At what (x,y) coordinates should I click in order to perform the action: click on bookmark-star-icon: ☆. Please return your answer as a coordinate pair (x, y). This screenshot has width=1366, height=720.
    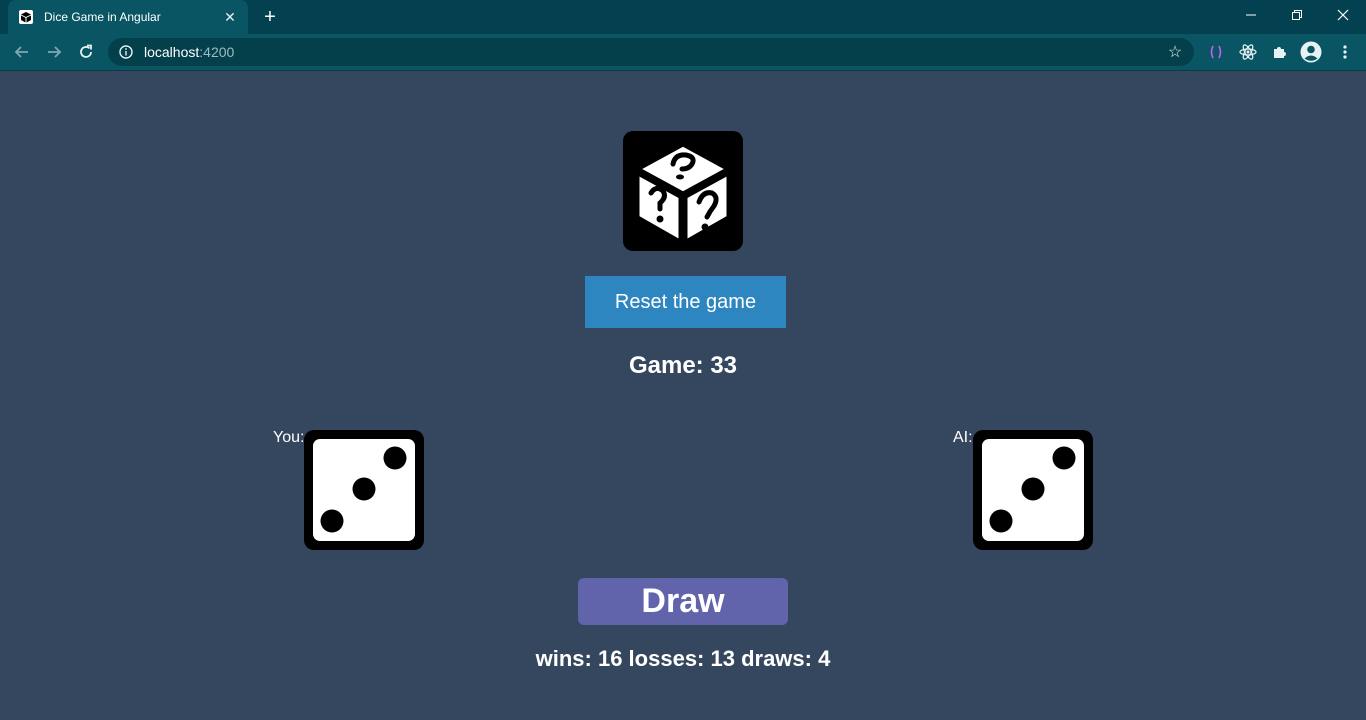
    Looking at the image, I should click on (1175, 52).